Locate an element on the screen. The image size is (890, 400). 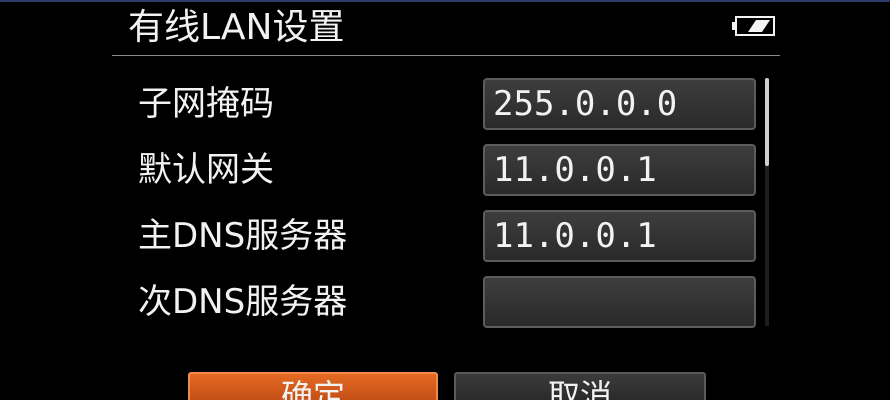
cancel-button: 取消 is located at coordinates (580, 386).